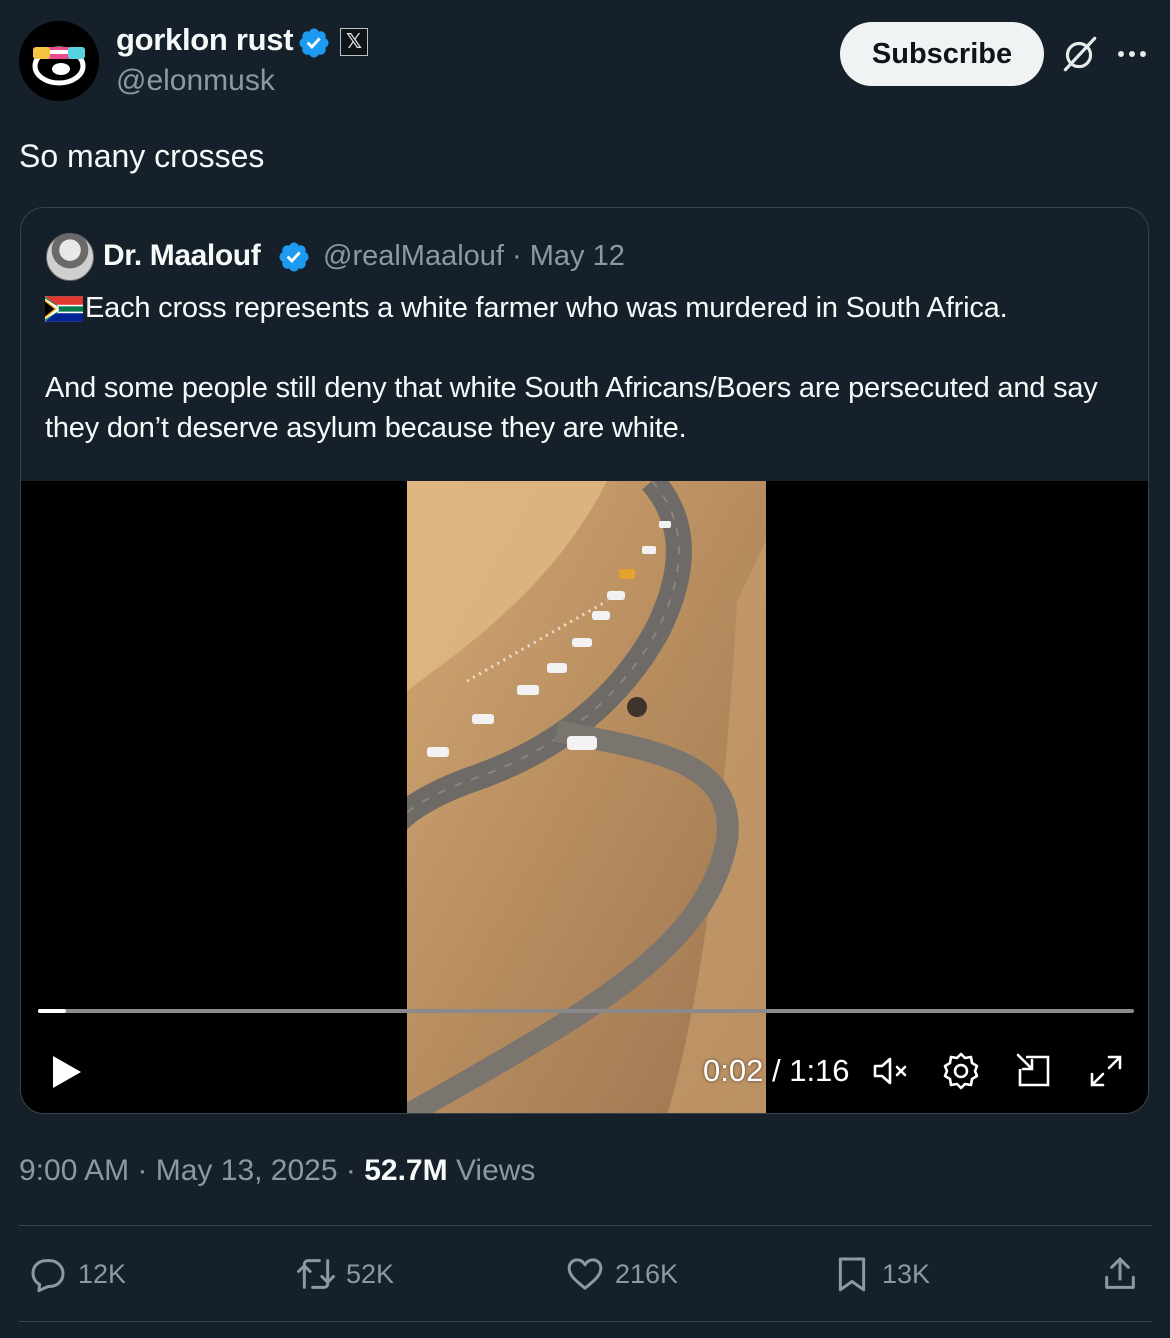 This screenshot has height=1338, width=1170. What do you see at coordinates (354, 42) in the screenshot?
I see `x-affiliation-badge: 𝕏` at bounding box center [354, 42].